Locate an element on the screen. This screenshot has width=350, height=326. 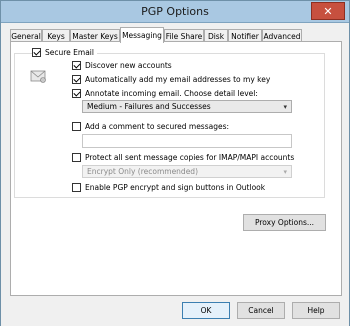
help-button: Help is located at coordinates (316, 310).